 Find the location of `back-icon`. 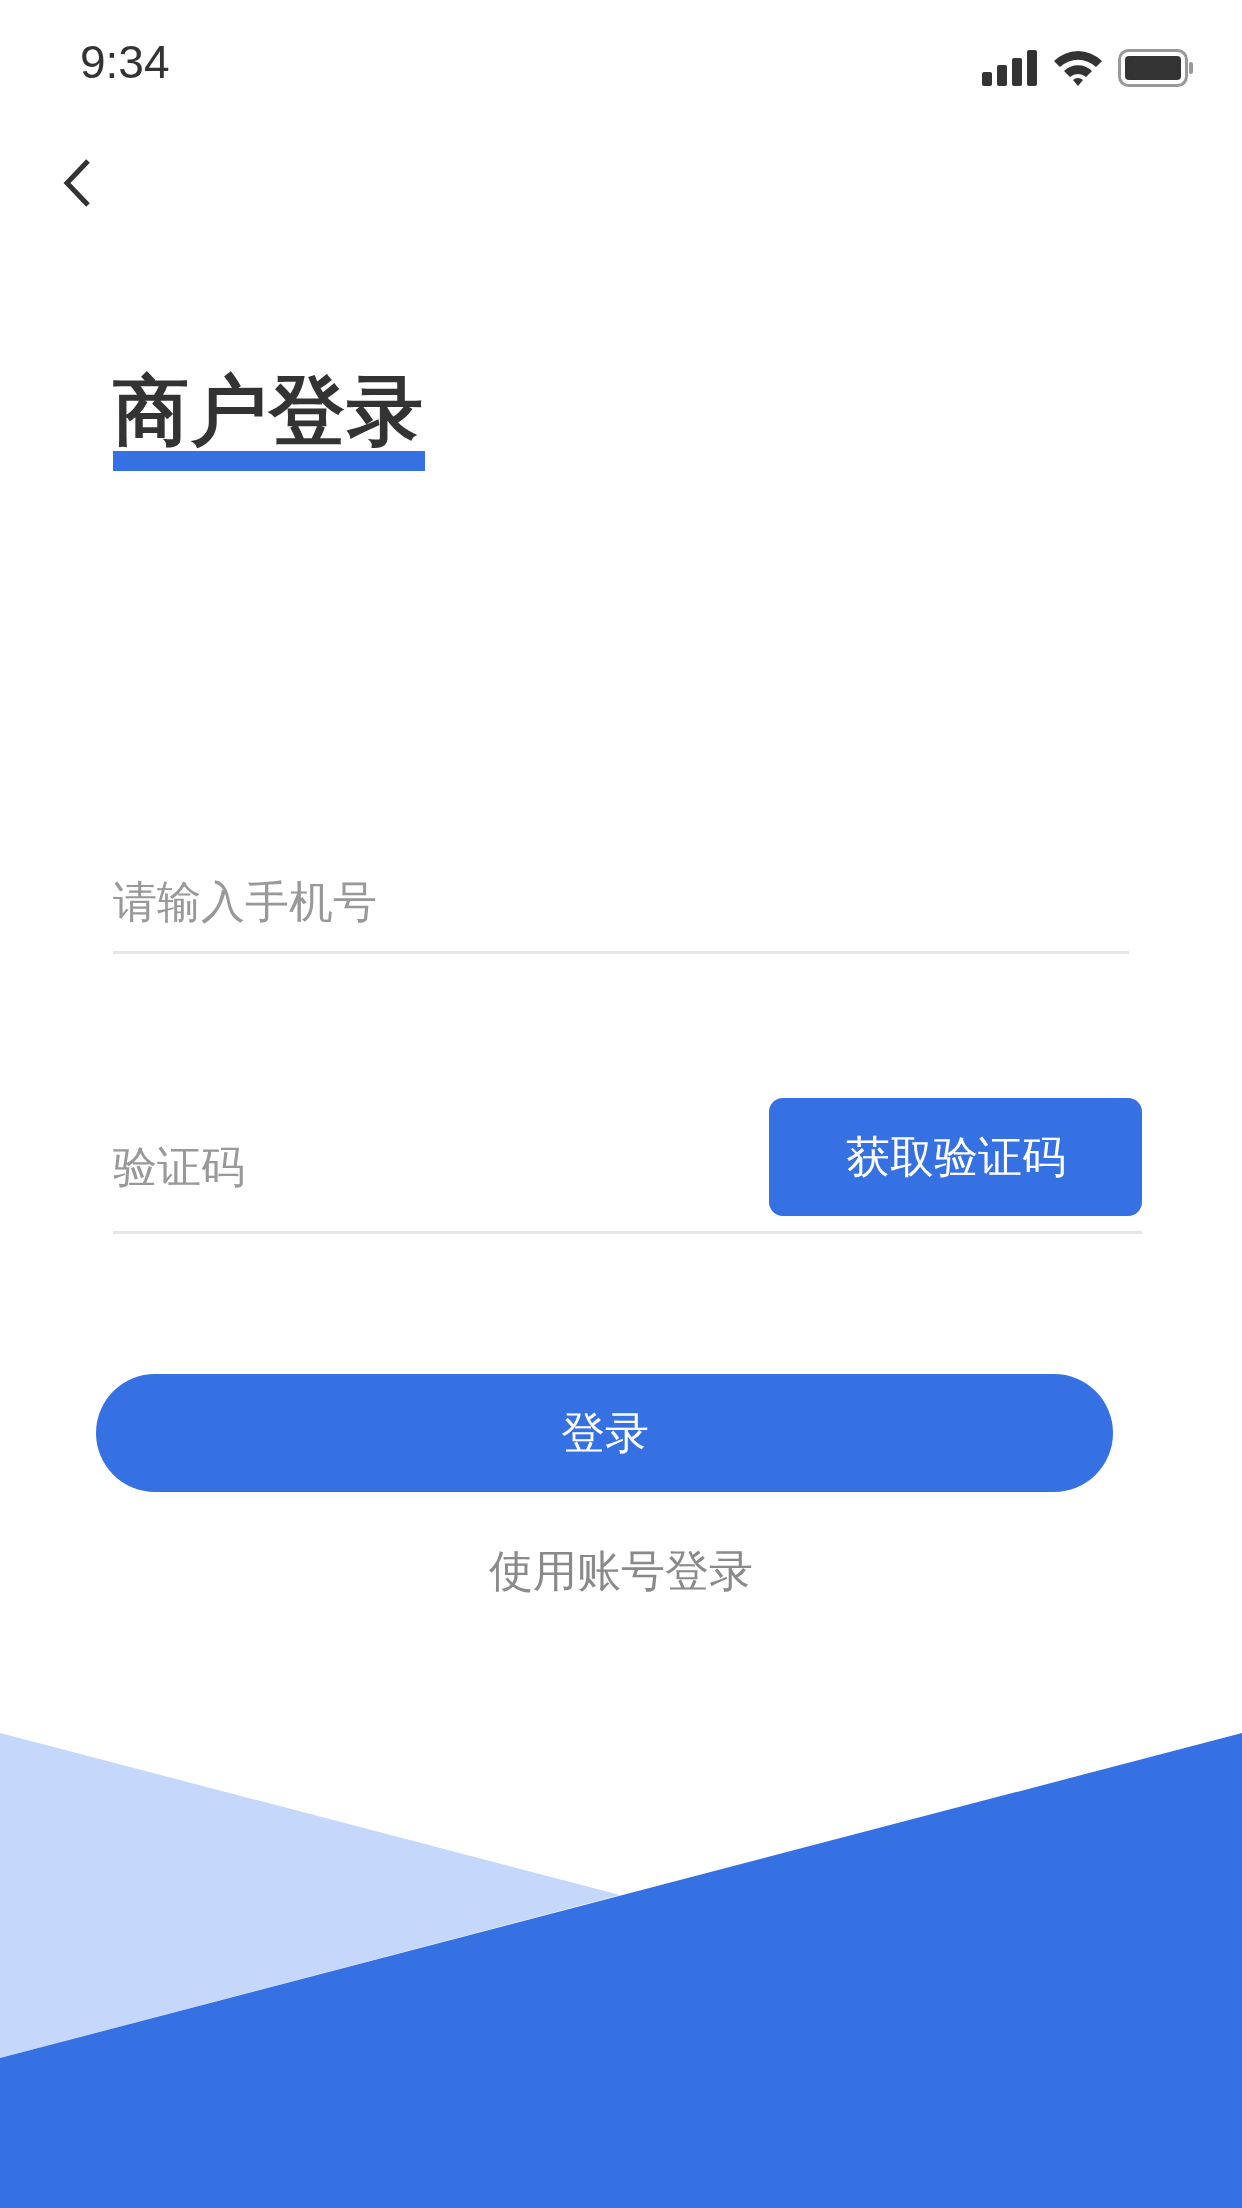

back-icon is located at coordinates (77, 183).